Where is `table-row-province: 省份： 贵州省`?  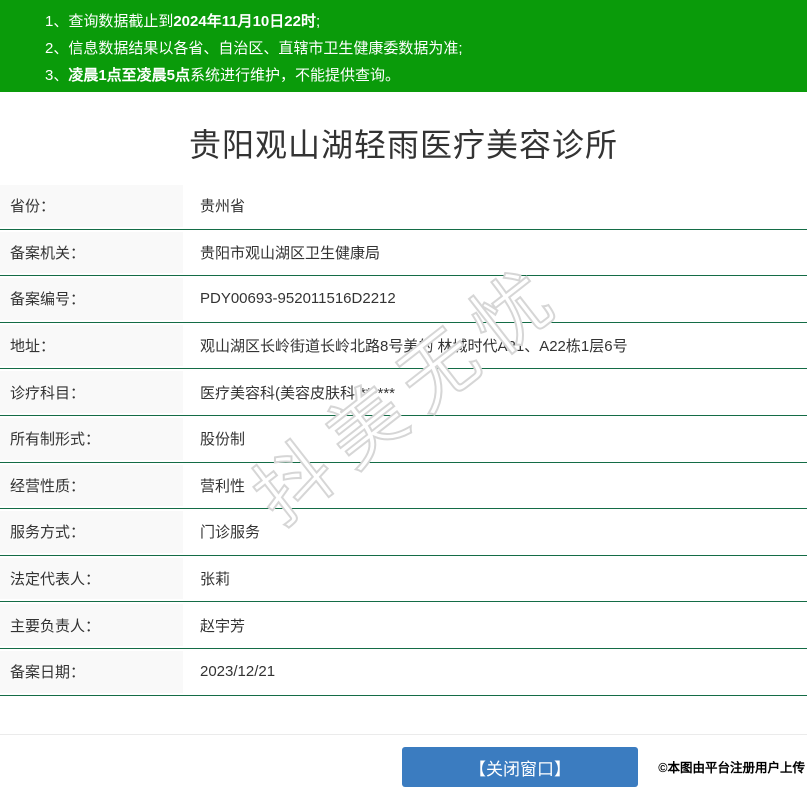
table-row-province: 省份： 贵州省 is located at coordinates (403, 206).